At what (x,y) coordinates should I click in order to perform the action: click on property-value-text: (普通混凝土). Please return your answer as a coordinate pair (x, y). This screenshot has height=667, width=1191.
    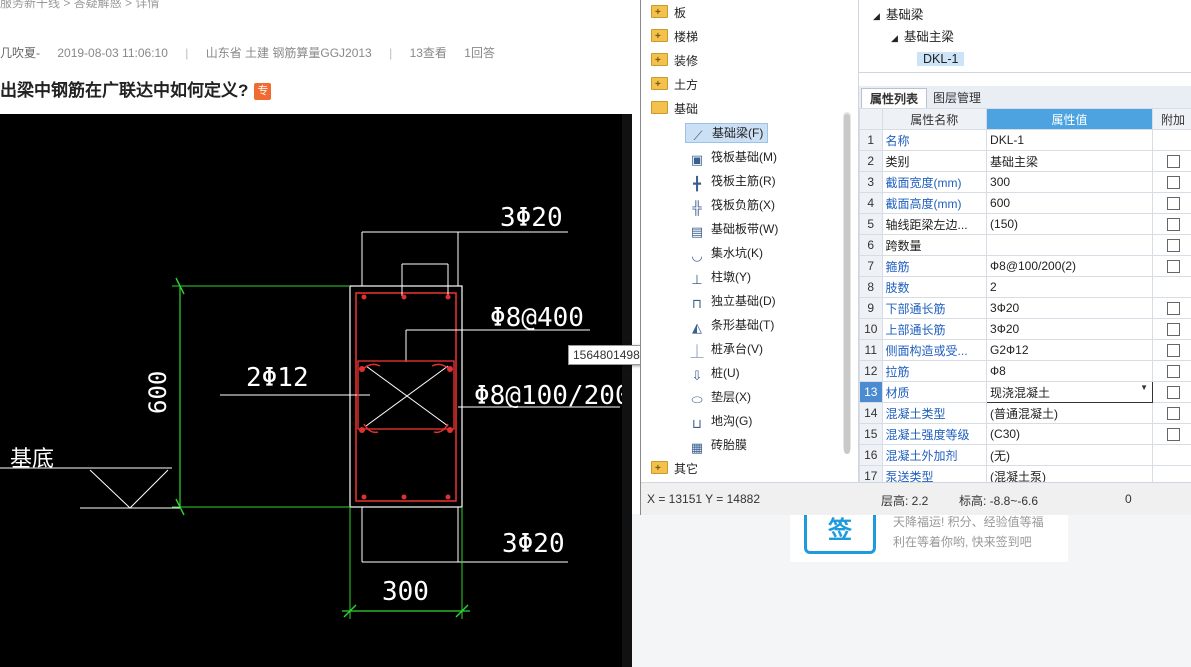
    Looking at the image, I should click on (1024, 413).